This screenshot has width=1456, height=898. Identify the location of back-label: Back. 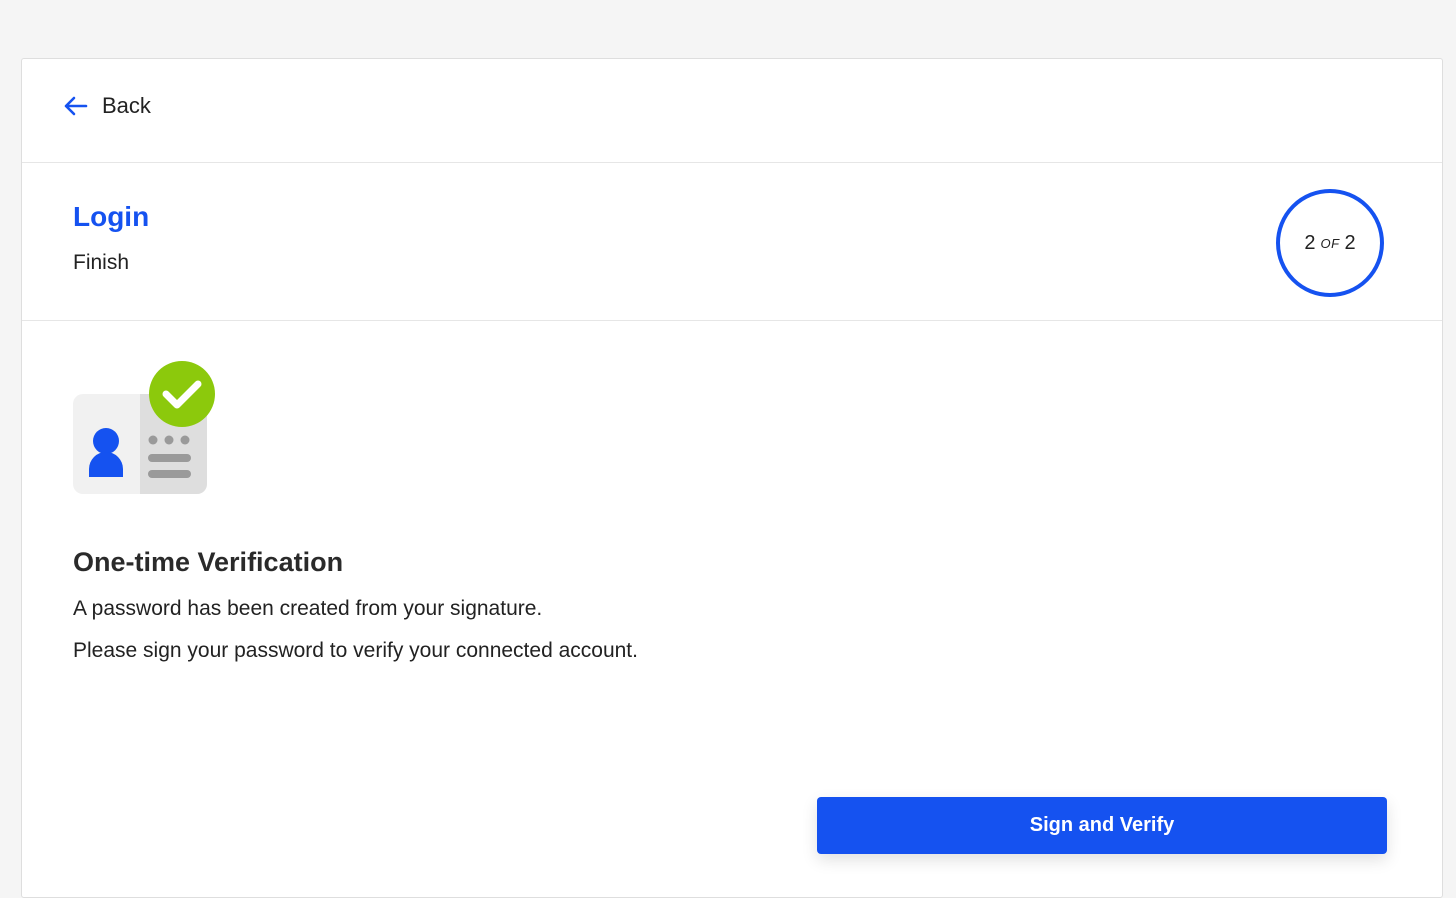
(126, 105).